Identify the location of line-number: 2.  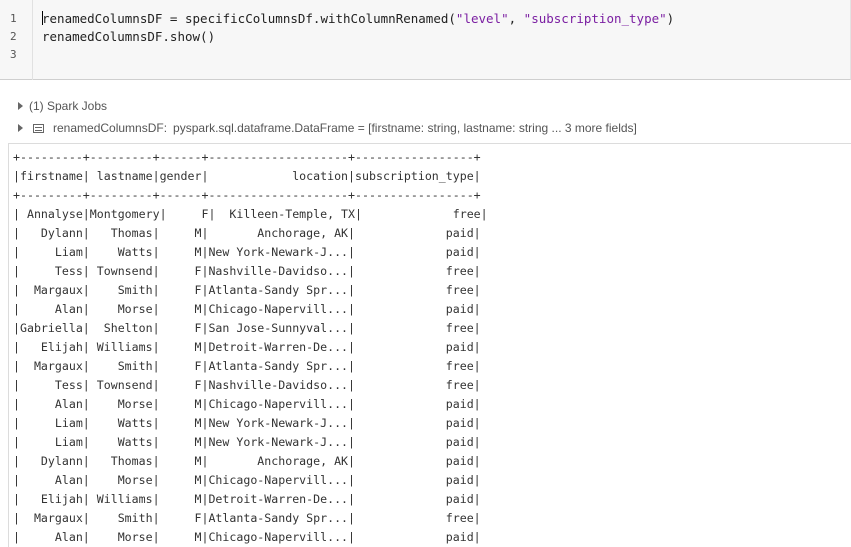
(13, 36).